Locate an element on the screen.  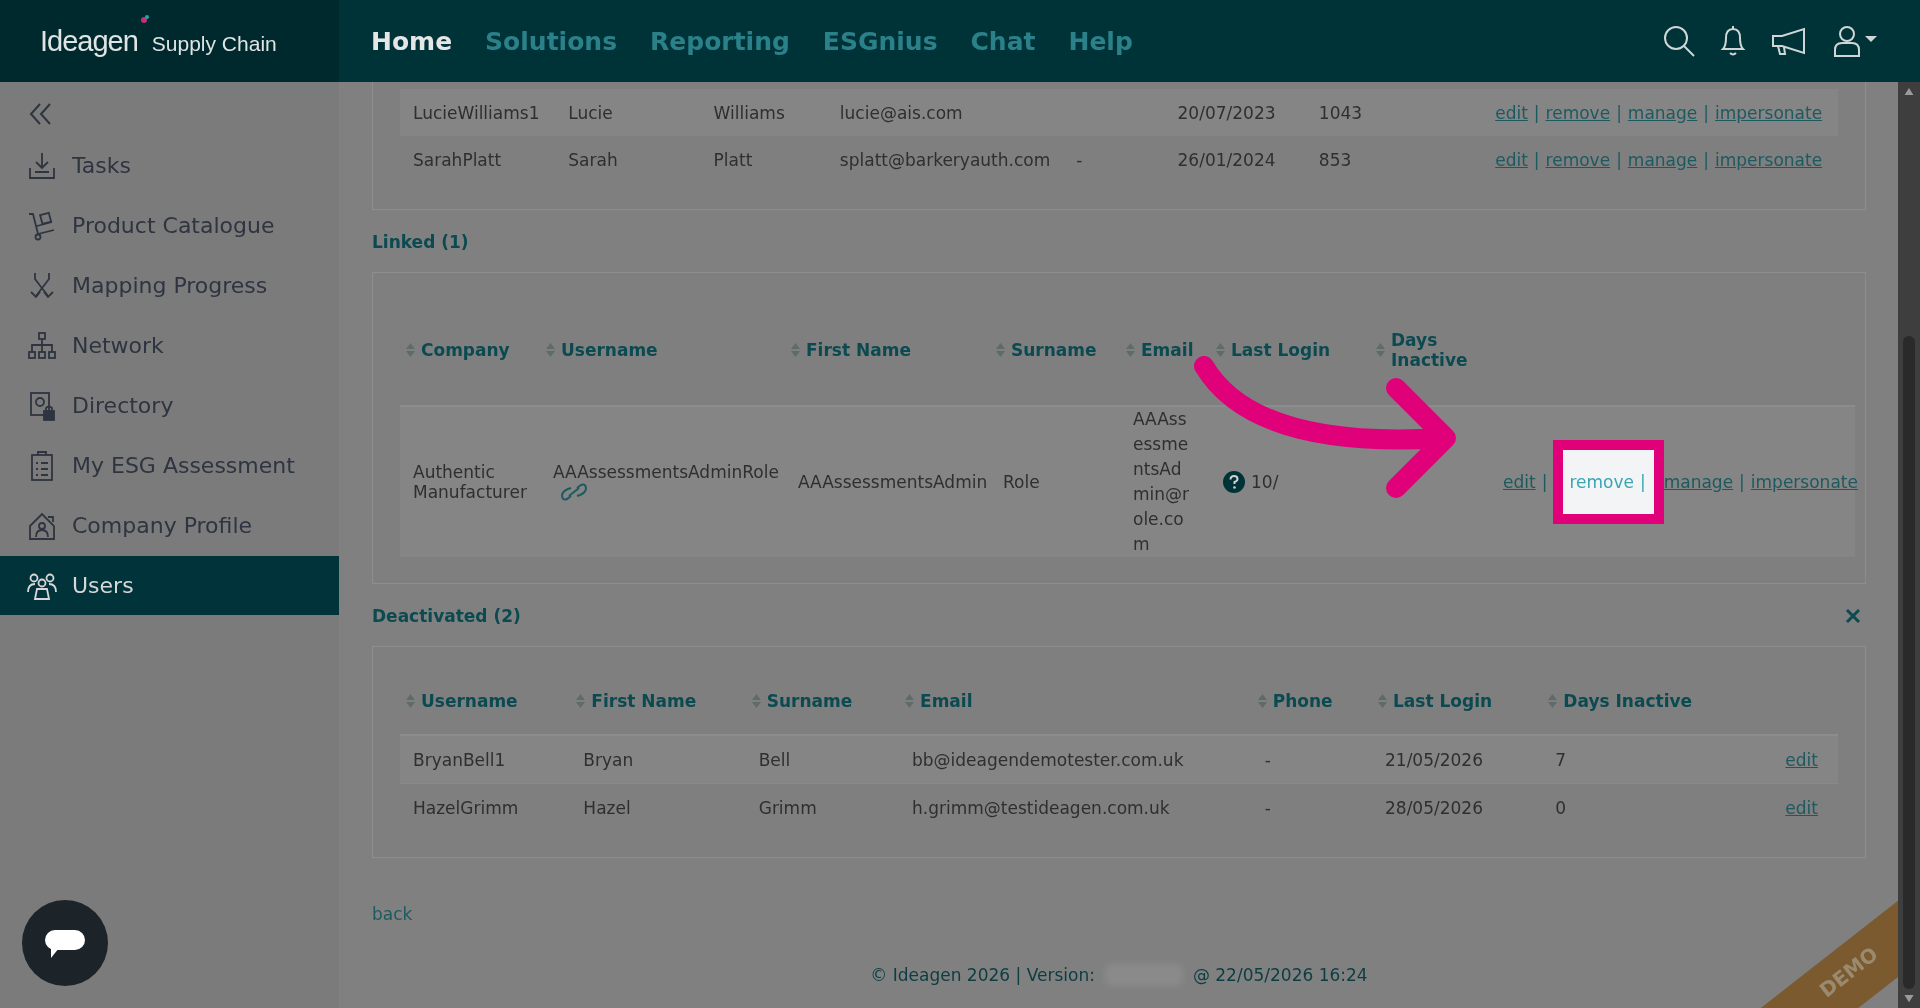
sidebar-item: Company Profile is located at coordinates (169, 525).